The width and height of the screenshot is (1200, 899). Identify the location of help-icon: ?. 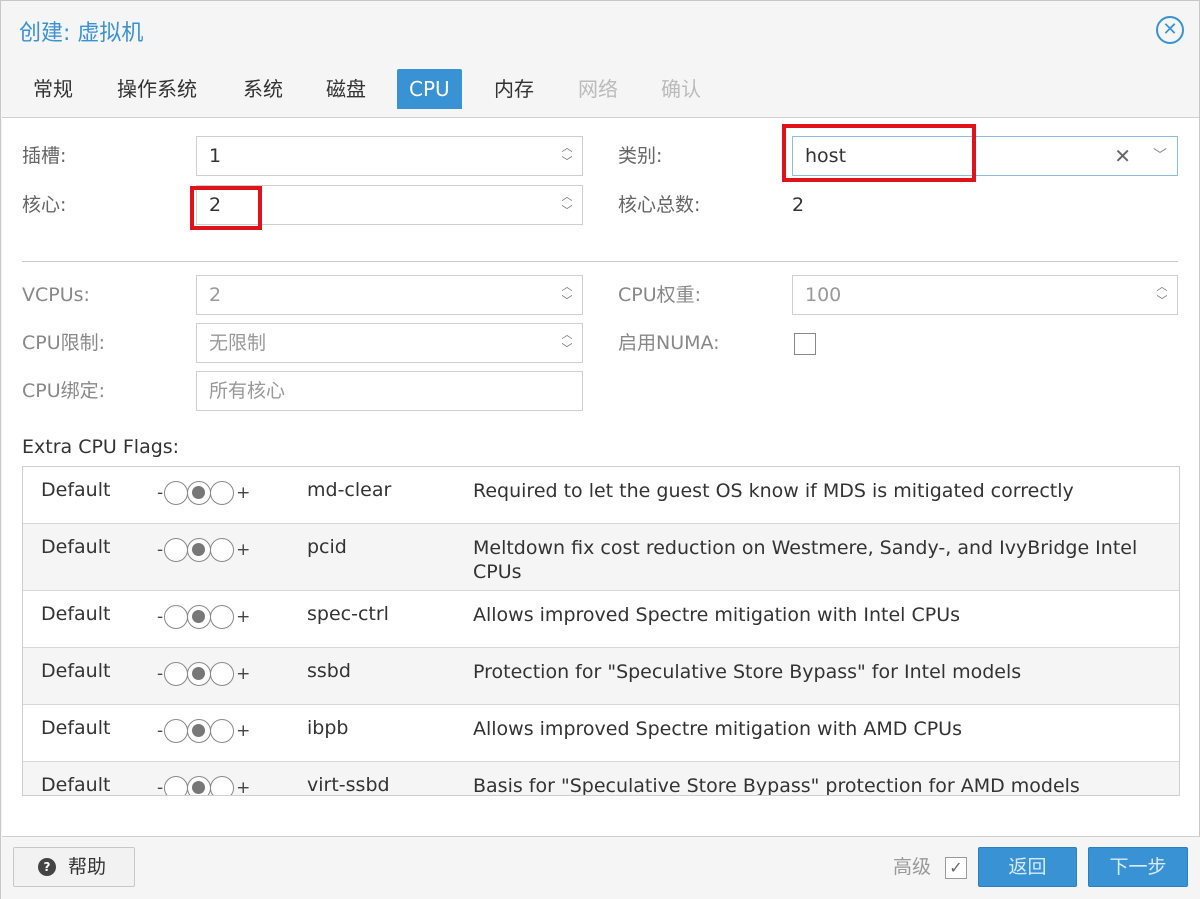
(47, 867).